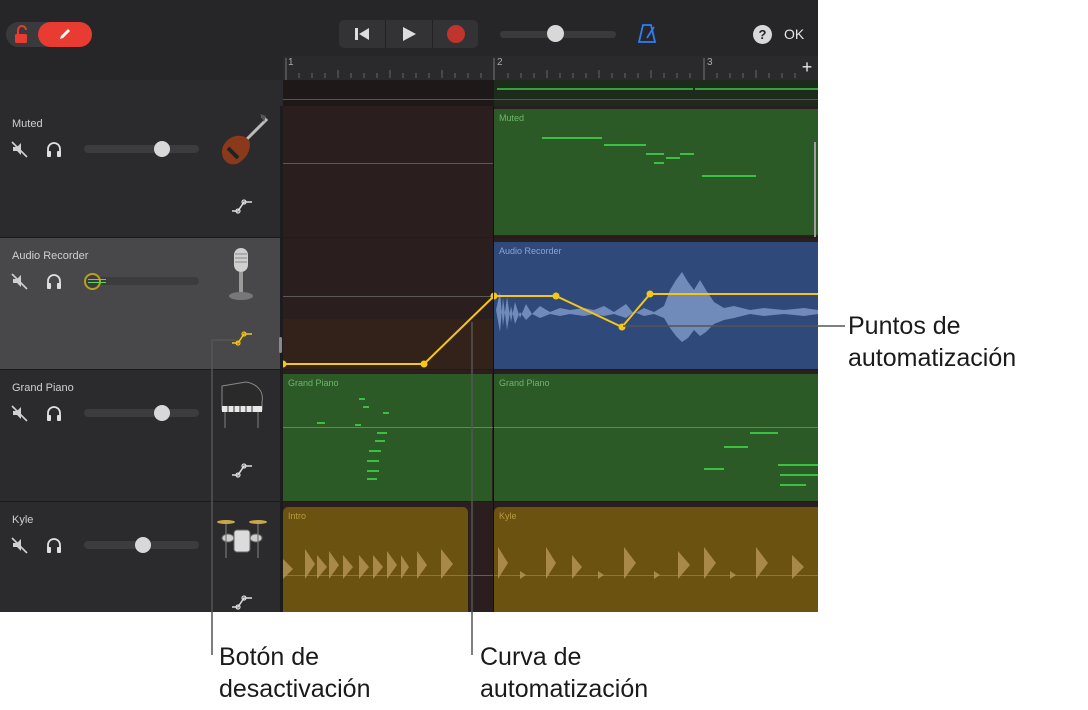  What do you see at coordinates (295, 673) in the screenshot?
I see `callout-disable-button: Botón de desactivación` at bounding box center [295, 673].